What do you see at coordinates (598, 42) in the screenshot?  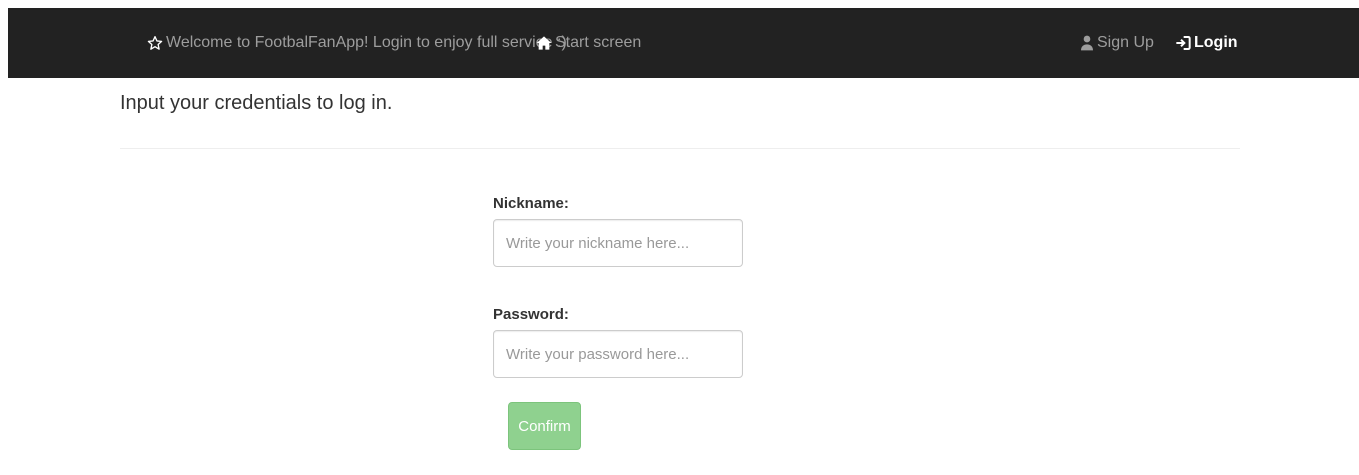 I see `nav-start-screen-label: Start screen` at bounding box center [598, 42].